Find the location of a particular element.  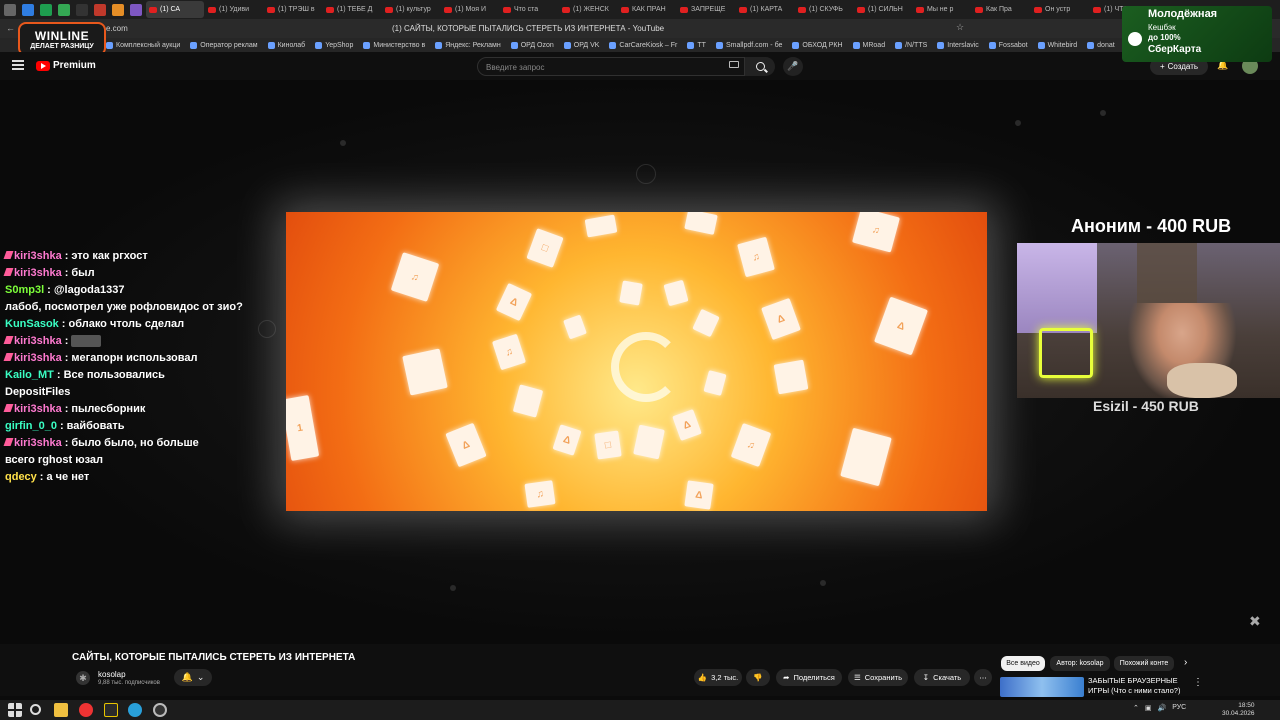

channel-name: kosolap is located at coordinates (112, 674).